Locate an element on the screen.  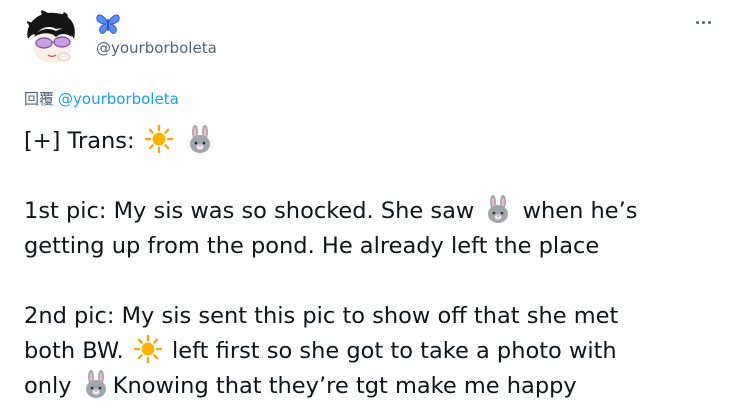
more-options-button is located at coordinates (703, 22).